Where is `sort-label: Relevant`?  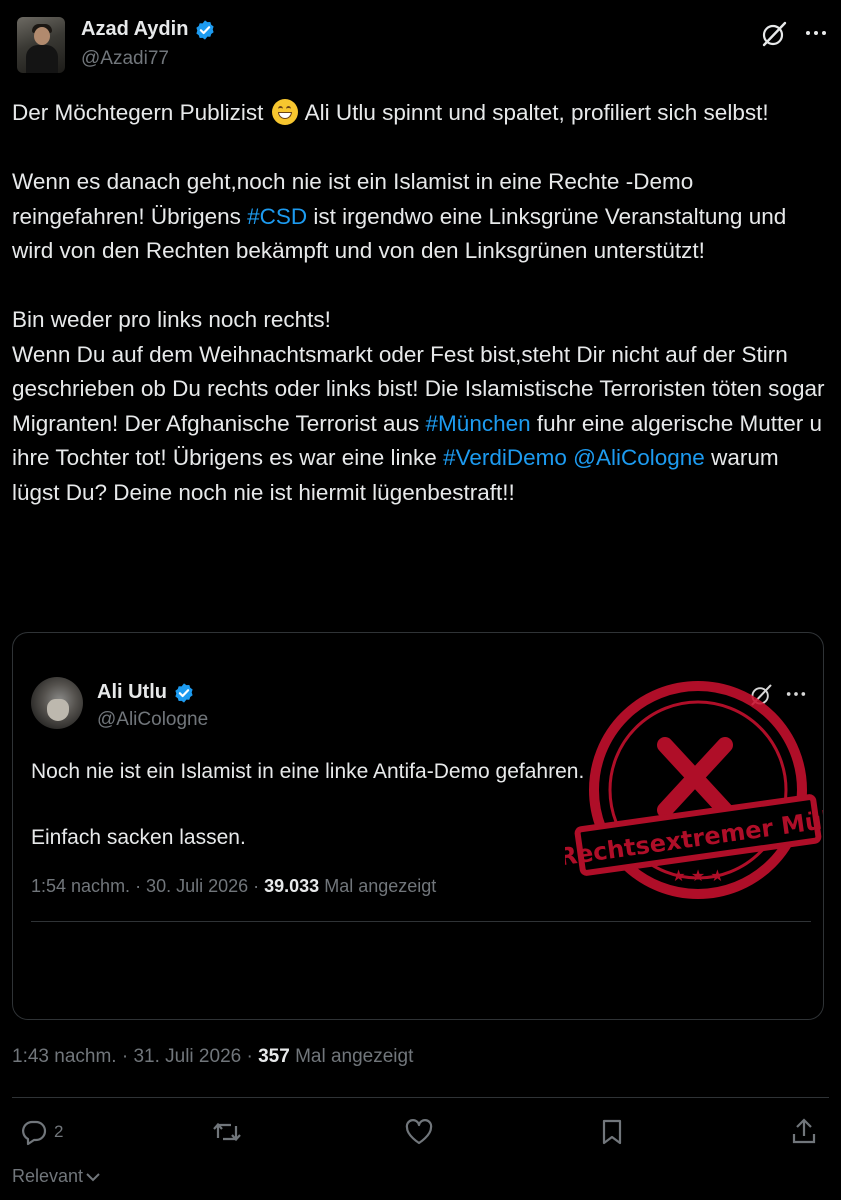 sort-label: Relevant is located at coordinates (48, 1176).